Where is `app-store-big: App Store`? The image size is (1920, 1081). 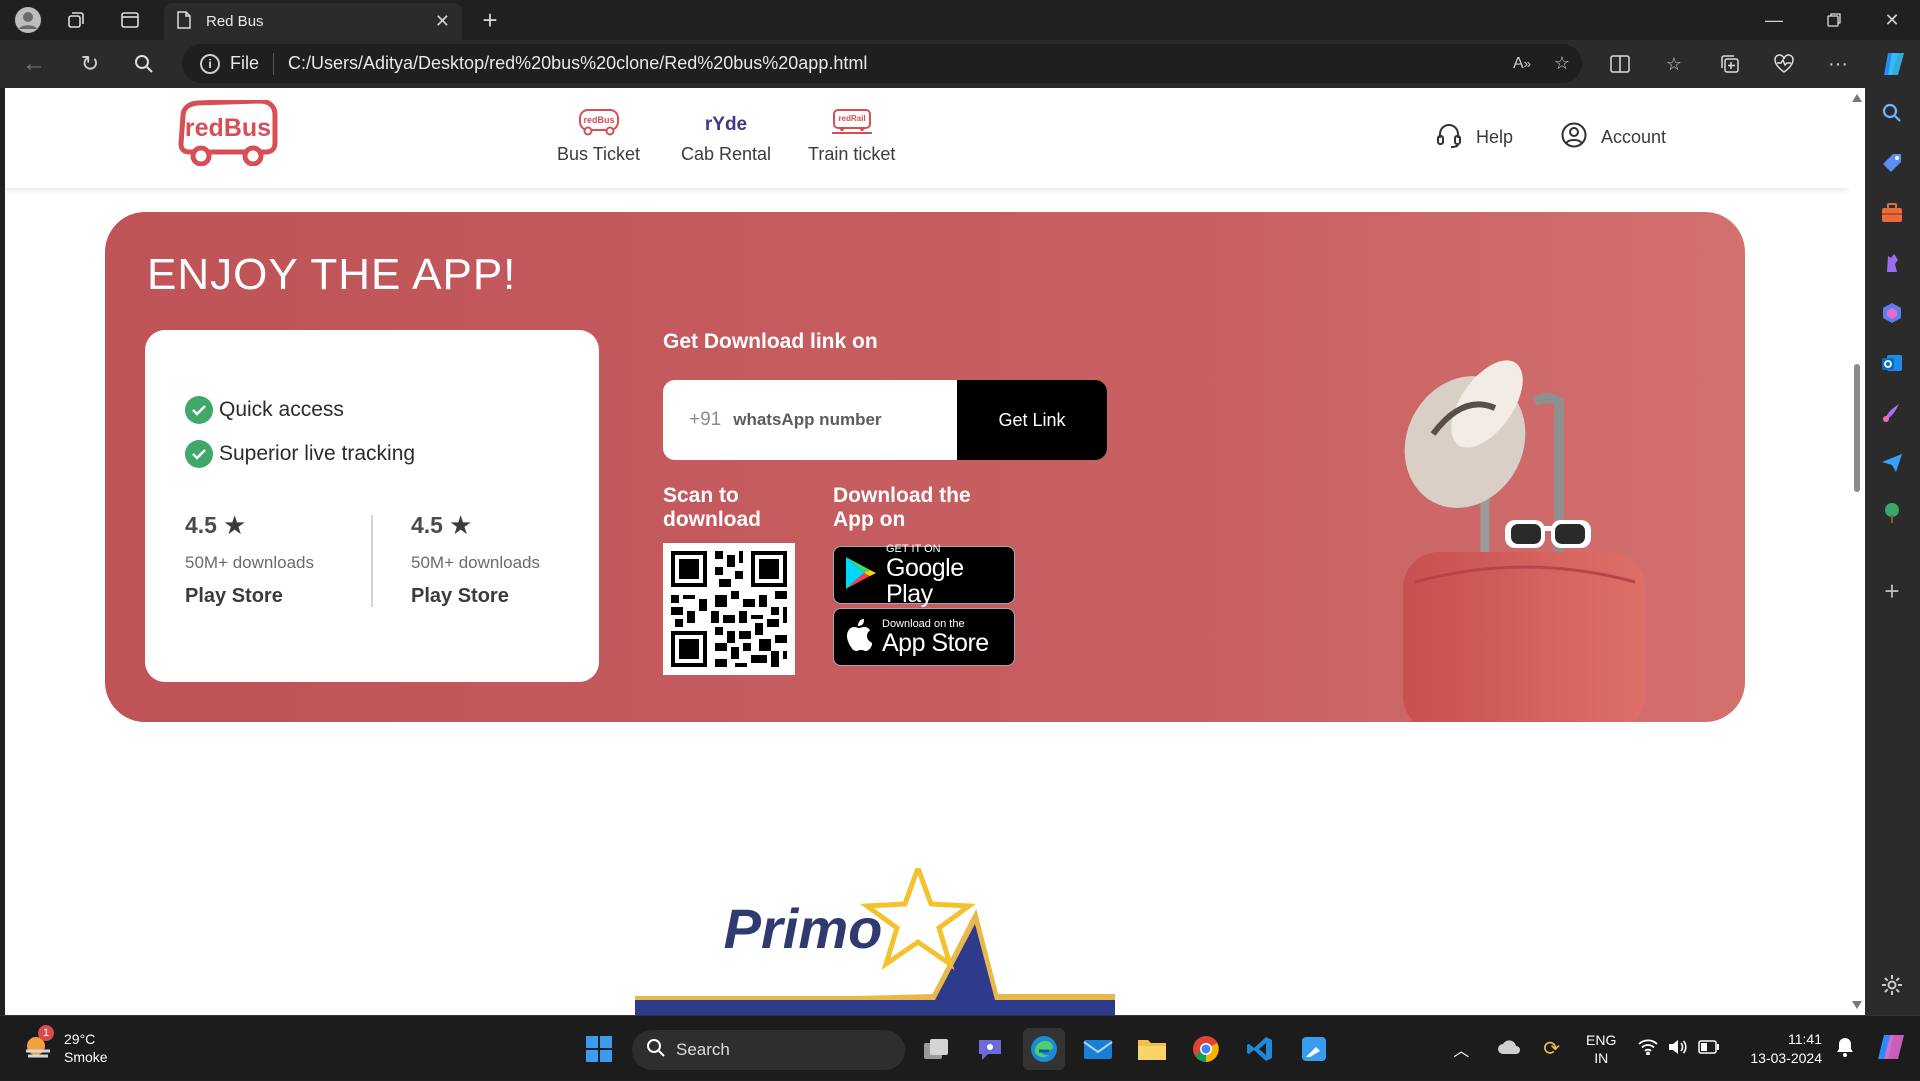 app-store-big: App Store is located at coordinates (935, 643).